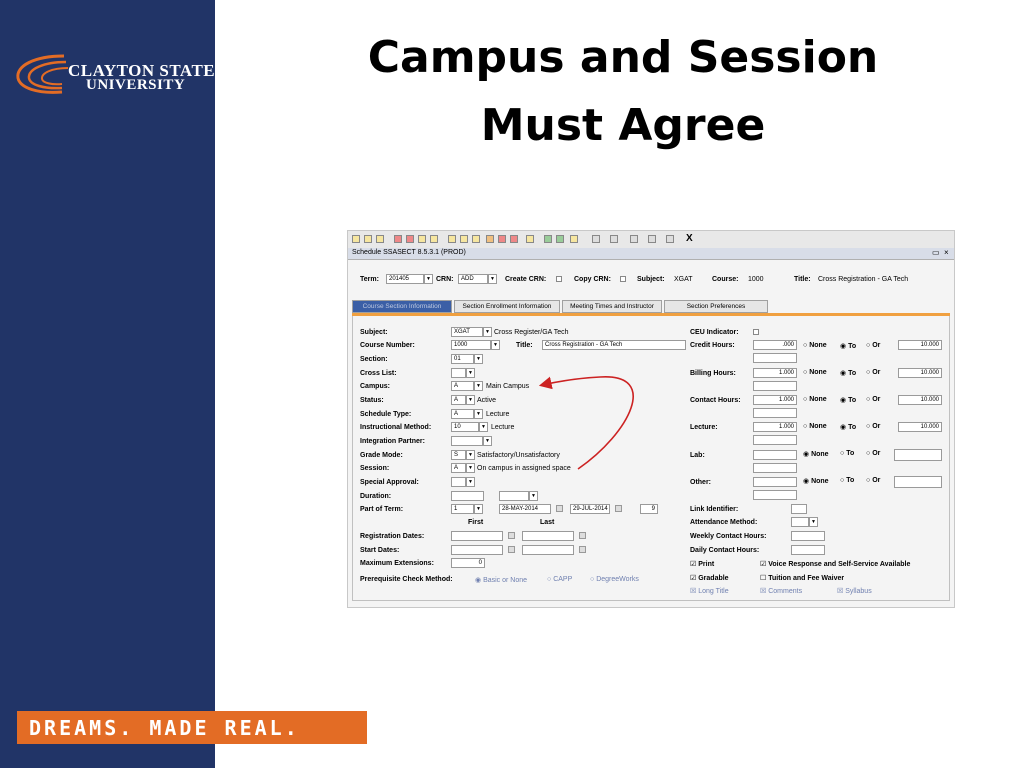  What do you see at coordinates (477, 536) in the screenshot?
I see `registration-first-field` at bounding box center [477, 536].